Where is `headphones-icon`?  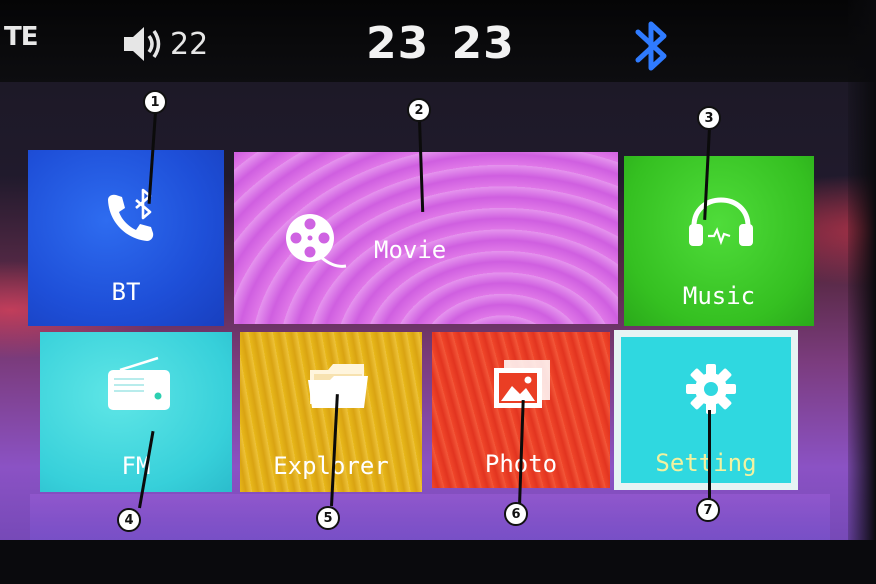 headphones-icon is located at coordinates (721, 221).